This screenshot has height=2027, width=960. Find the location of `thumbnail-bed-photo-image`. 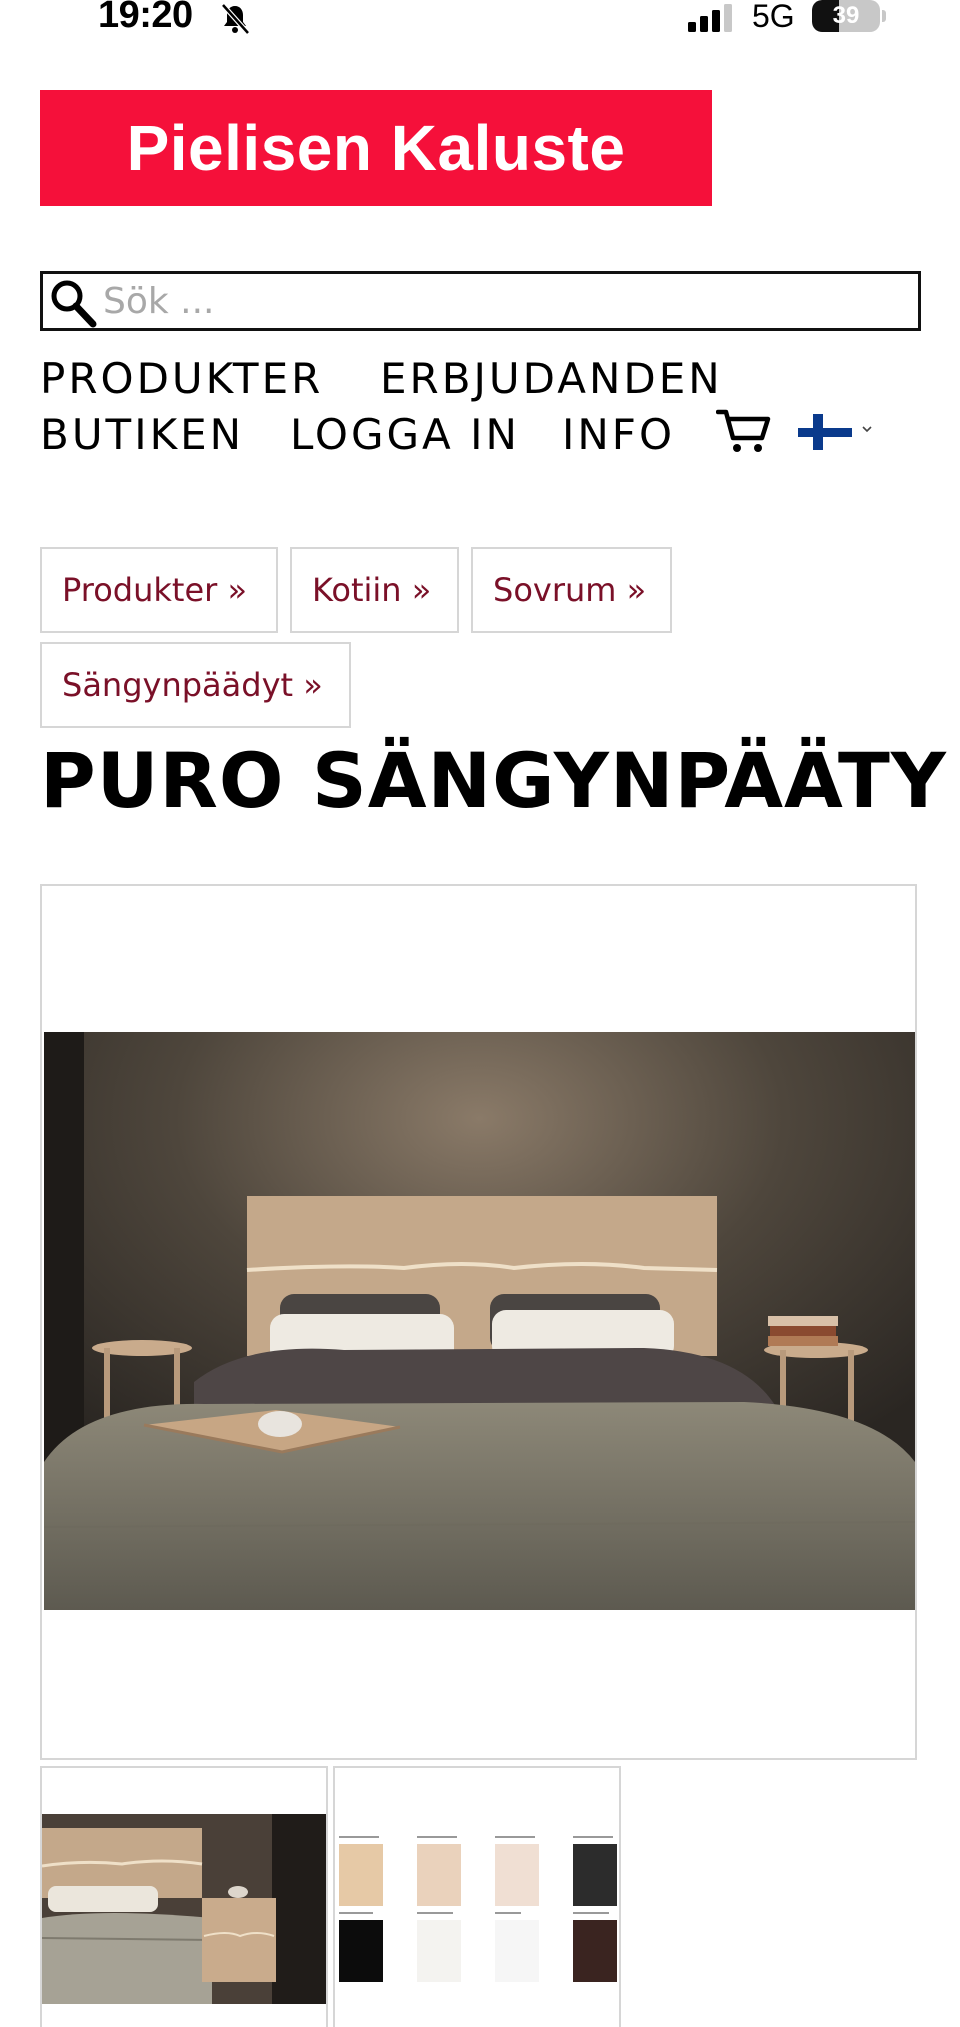

thumbnail-bed-photo-image is located at coordinates (184, 1897).